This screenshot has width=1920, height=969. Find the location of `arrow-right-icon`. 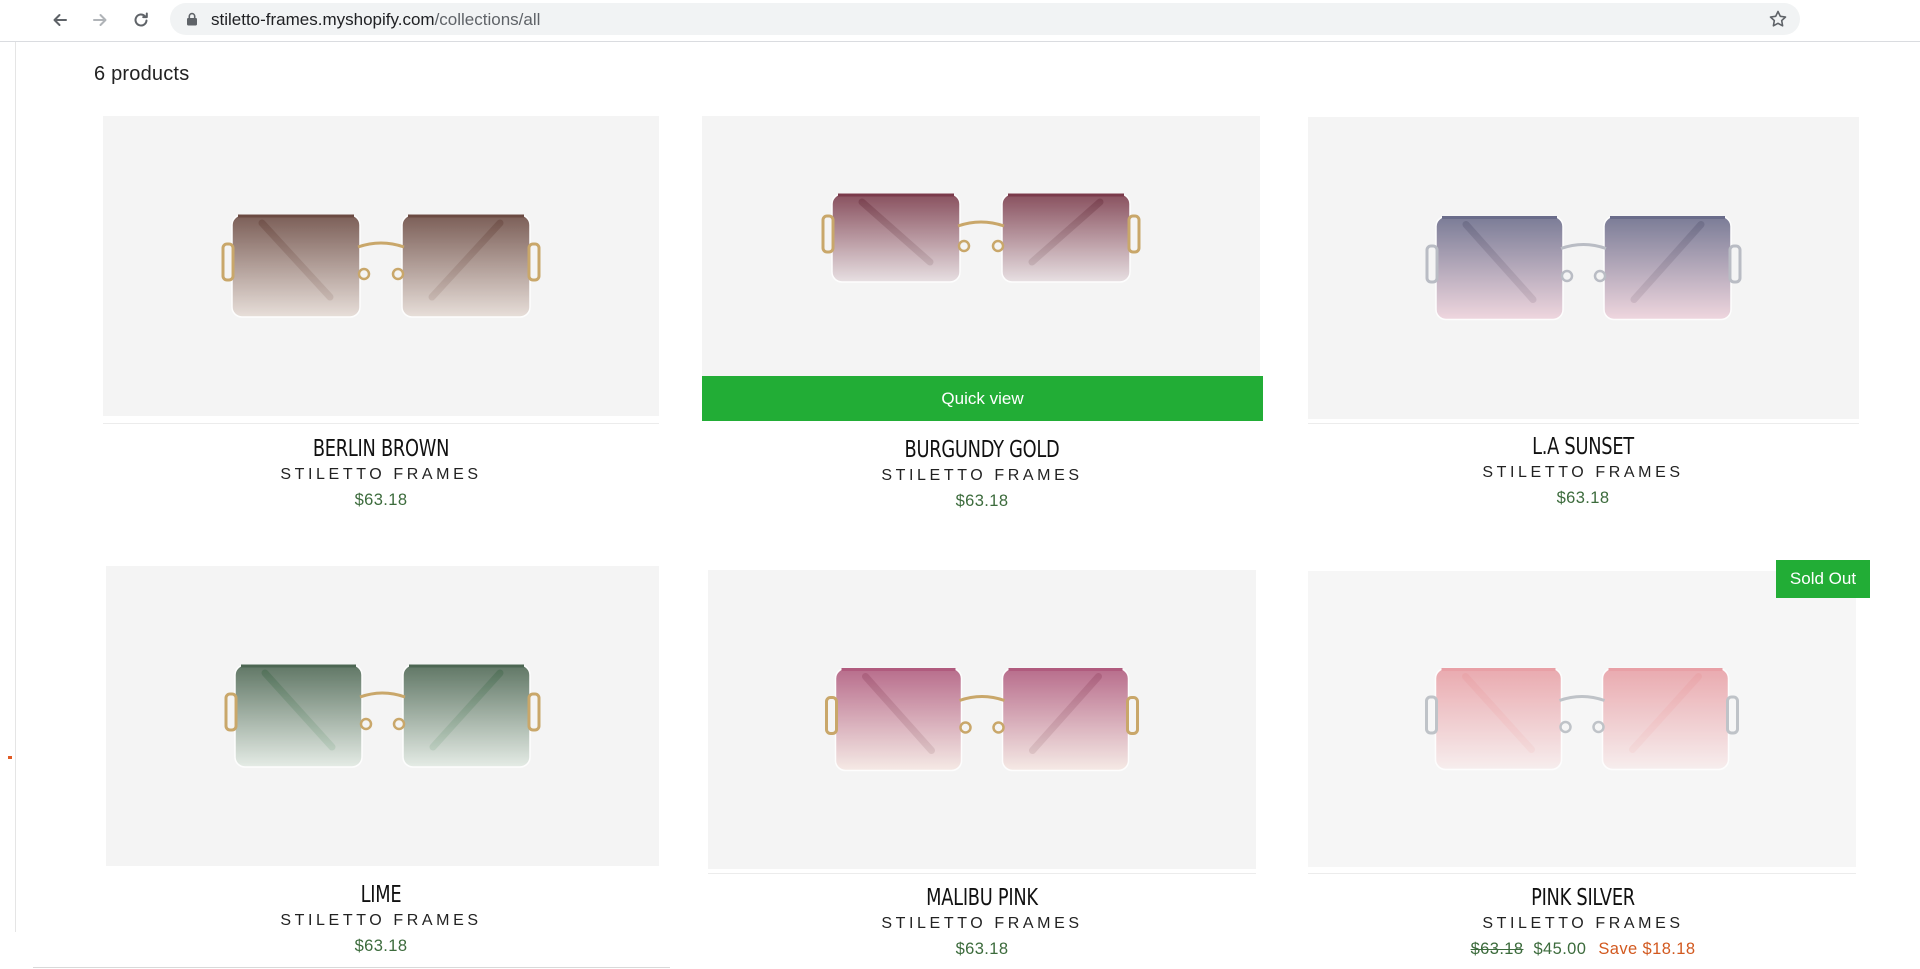

arrow-right-icon is located at coordinates (100, 20).